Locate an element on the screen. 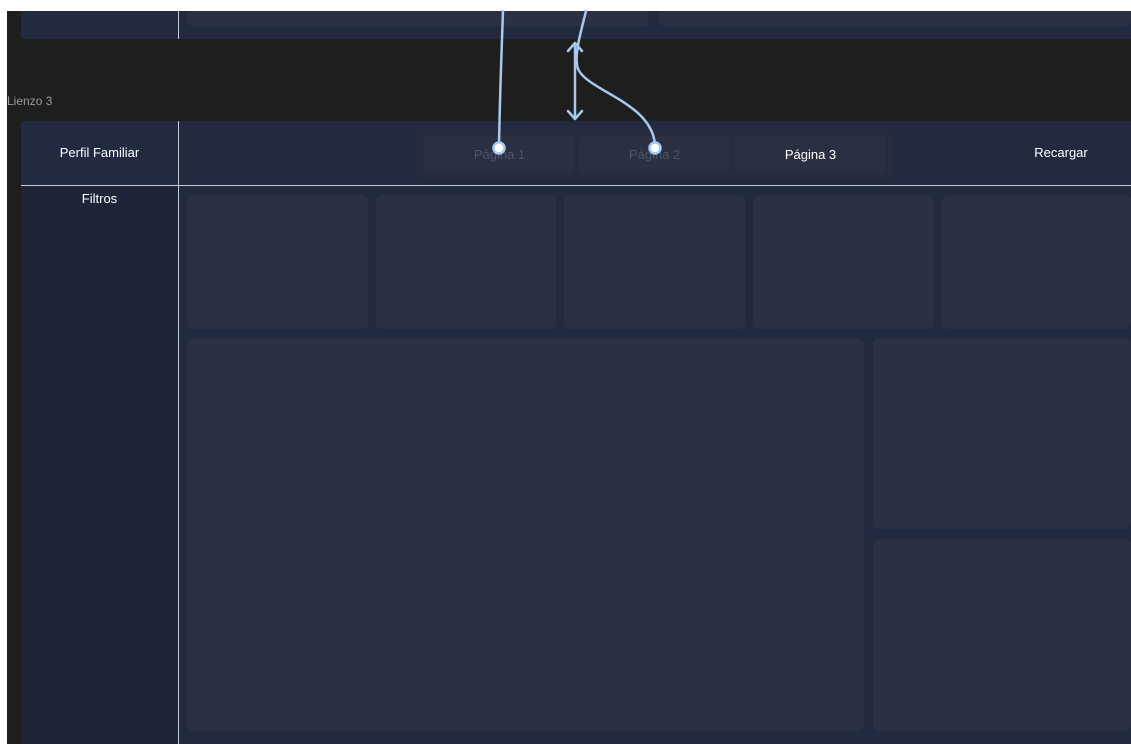  page-title: Perfil Familiar is located at coordinates (99, 152).